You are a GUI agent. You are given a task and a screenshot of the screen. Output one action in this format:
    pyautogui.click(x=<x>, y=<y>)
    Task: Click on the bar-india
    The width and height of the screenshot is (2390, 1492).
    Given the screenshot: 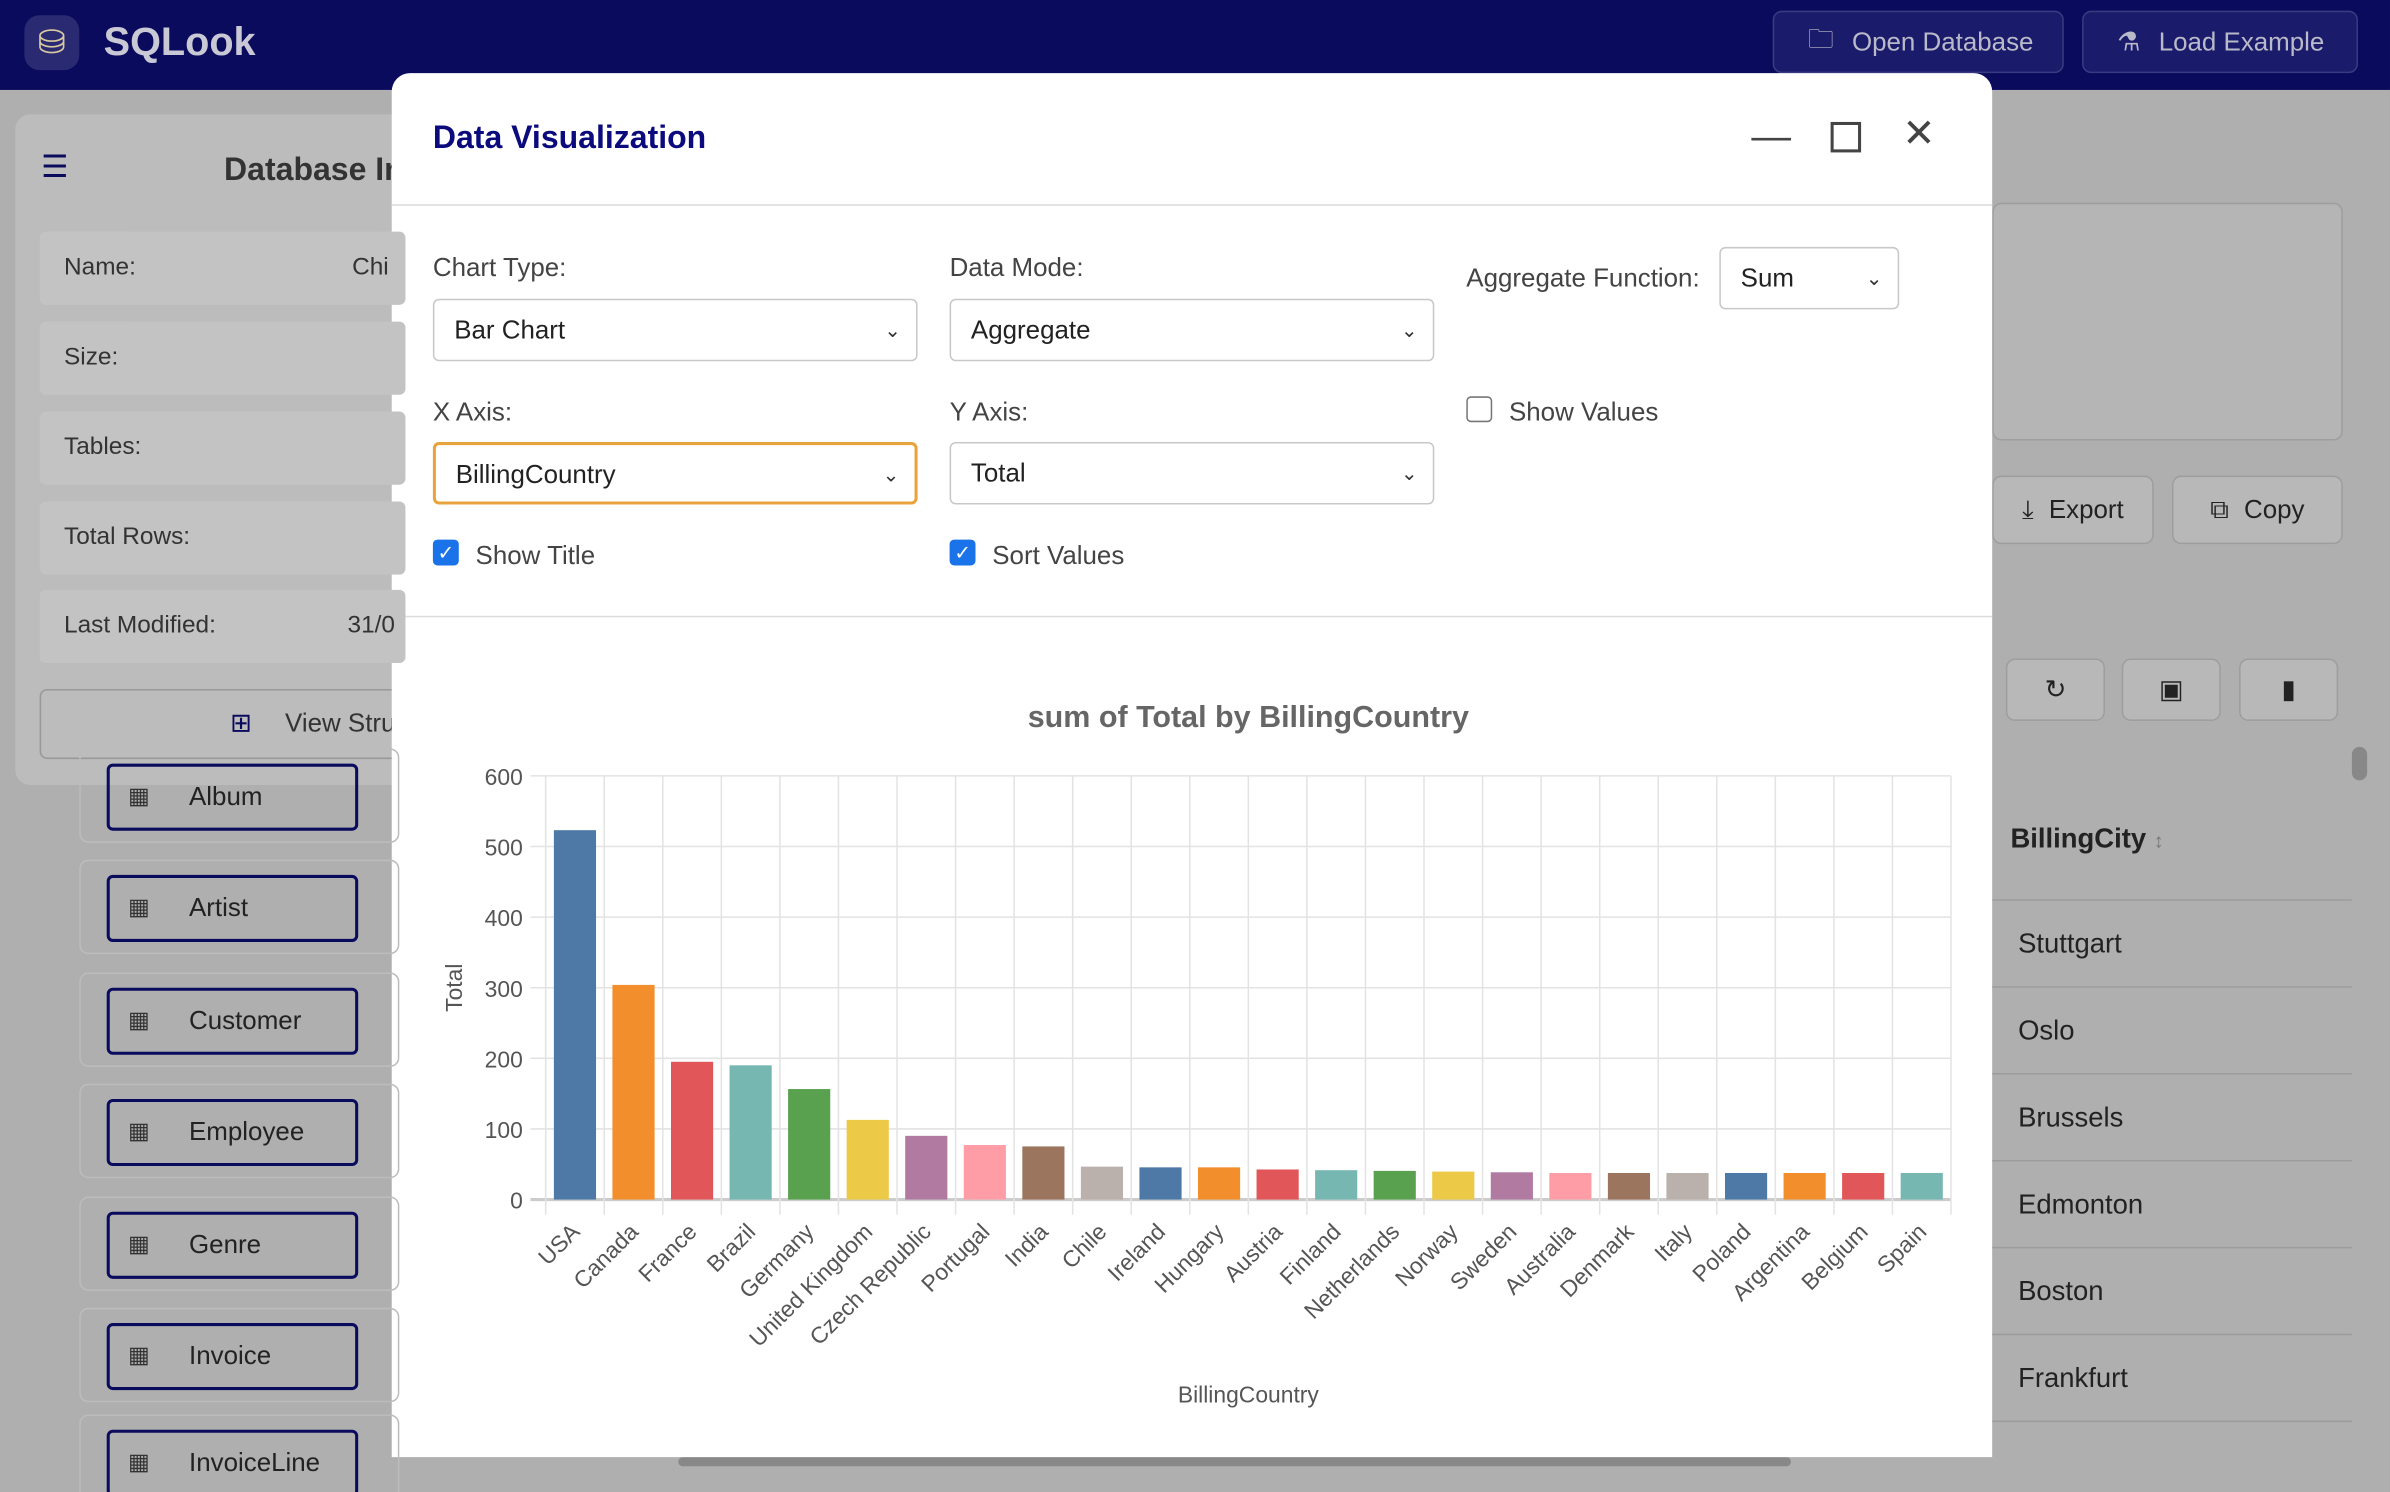 What is the action you would take?
    pyautogui.click(x=1043, y=1173)
    